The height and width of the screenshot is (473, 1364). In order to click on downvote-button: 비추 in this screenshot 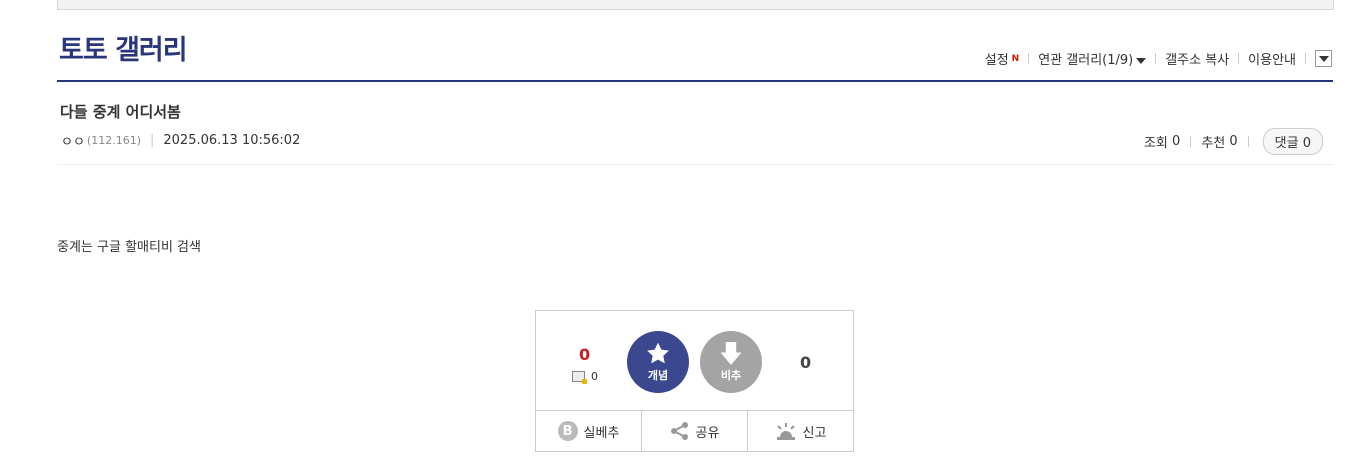, I will do `click(731, 362)`.